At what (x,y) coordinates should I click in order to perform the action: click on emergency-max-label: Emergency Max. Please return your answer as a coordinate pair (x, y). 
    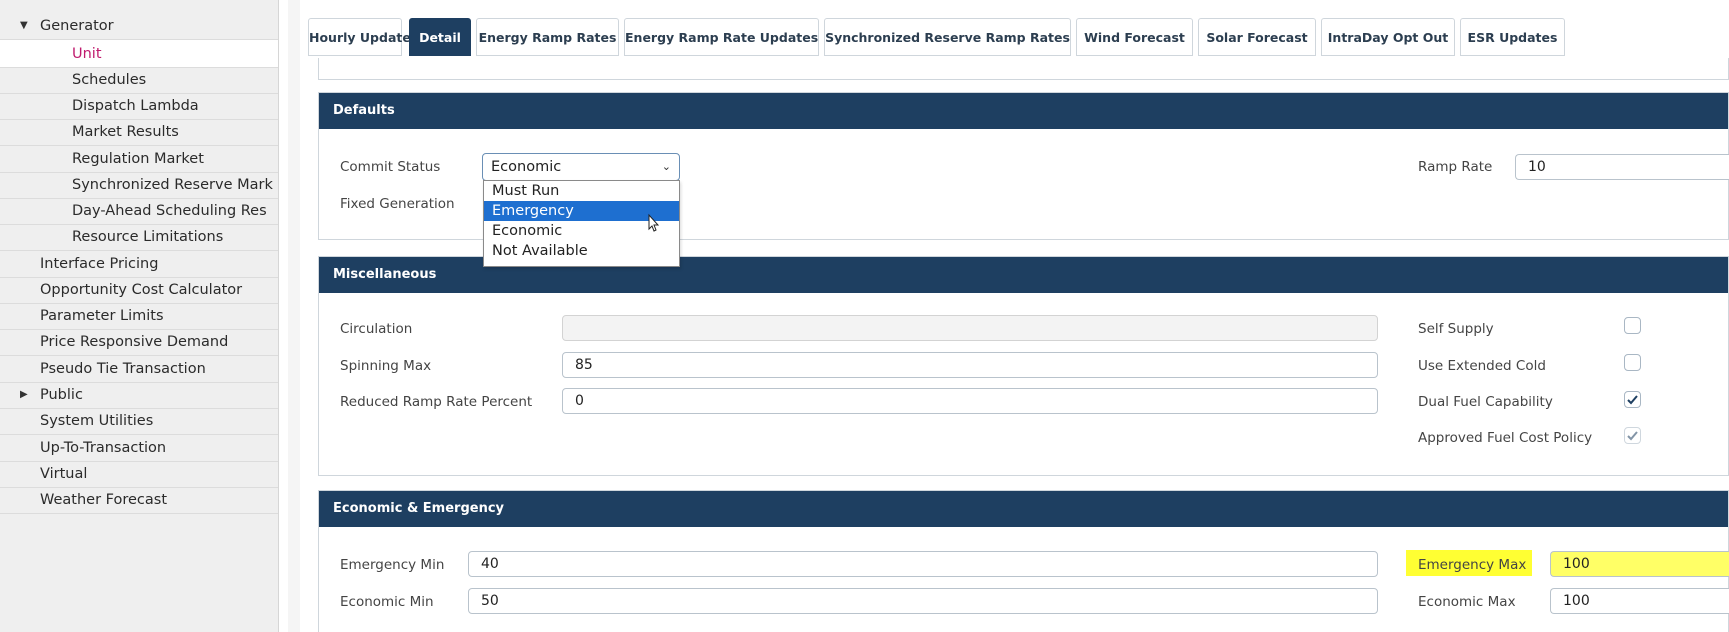
    Looking at the image, I should click on (1472, 565).